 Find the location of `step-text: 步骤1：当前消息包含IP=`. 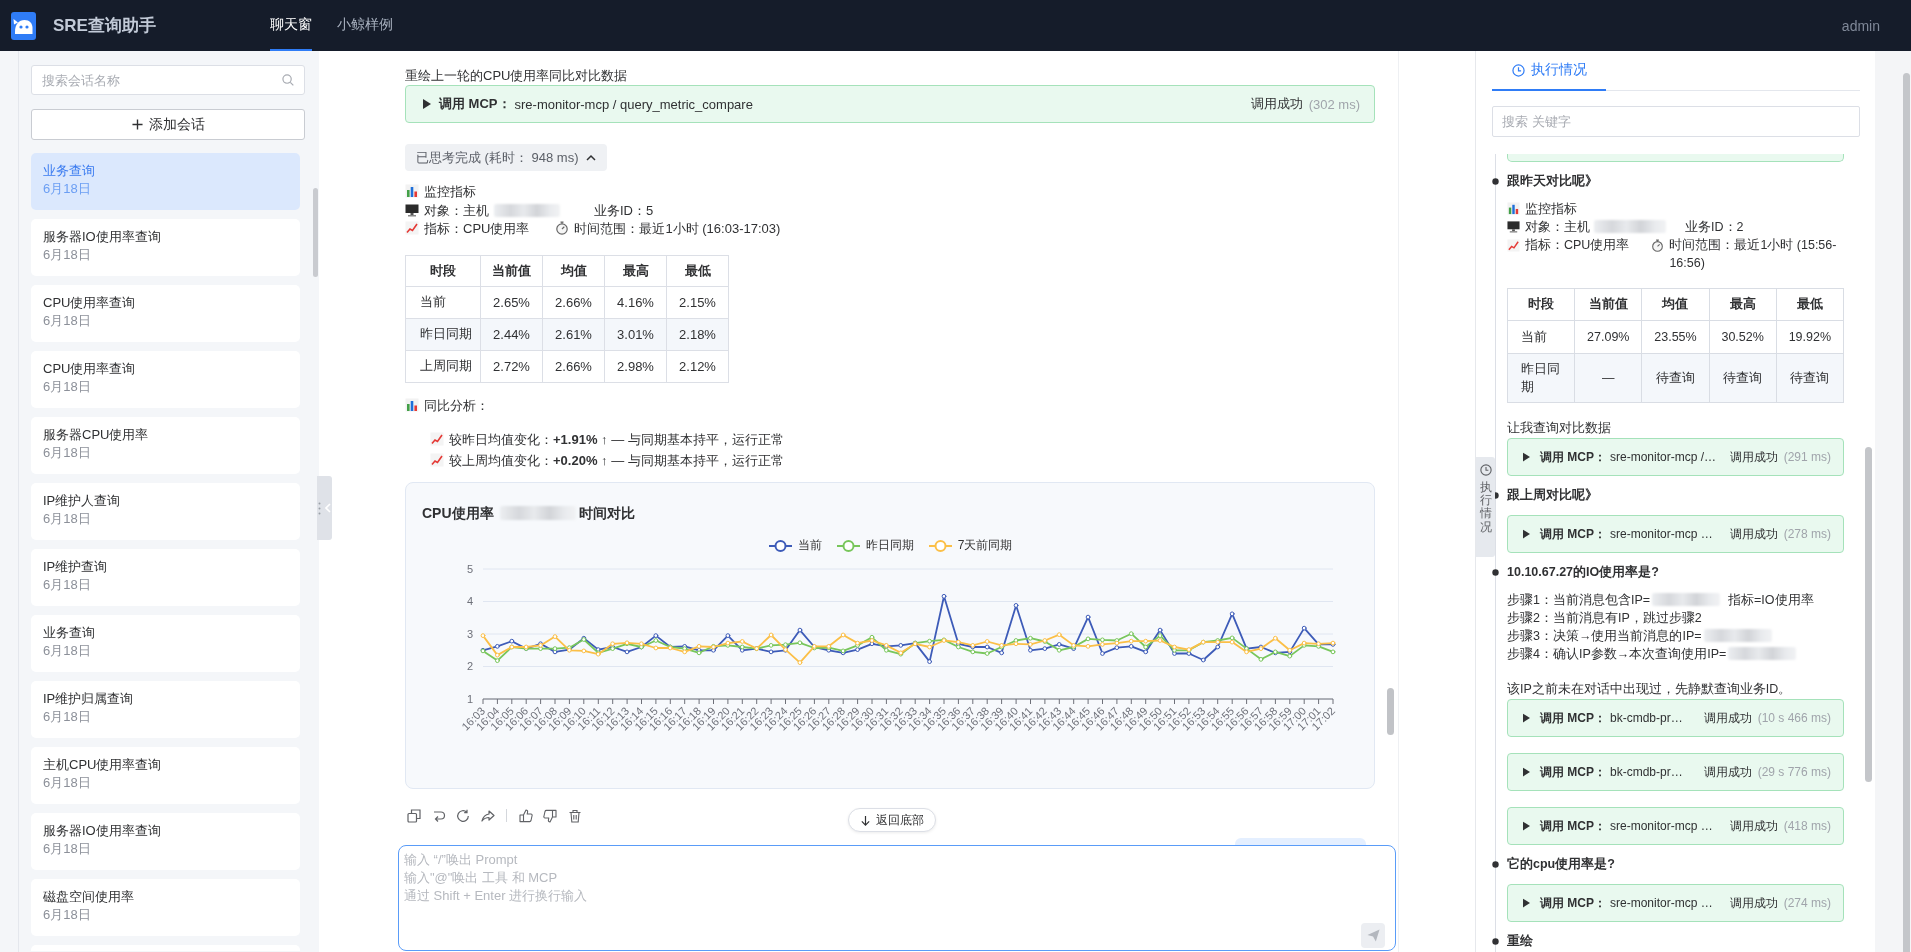

step-text: 步骤1：当前消息包含IP= is located at coordinates (1579, 600).